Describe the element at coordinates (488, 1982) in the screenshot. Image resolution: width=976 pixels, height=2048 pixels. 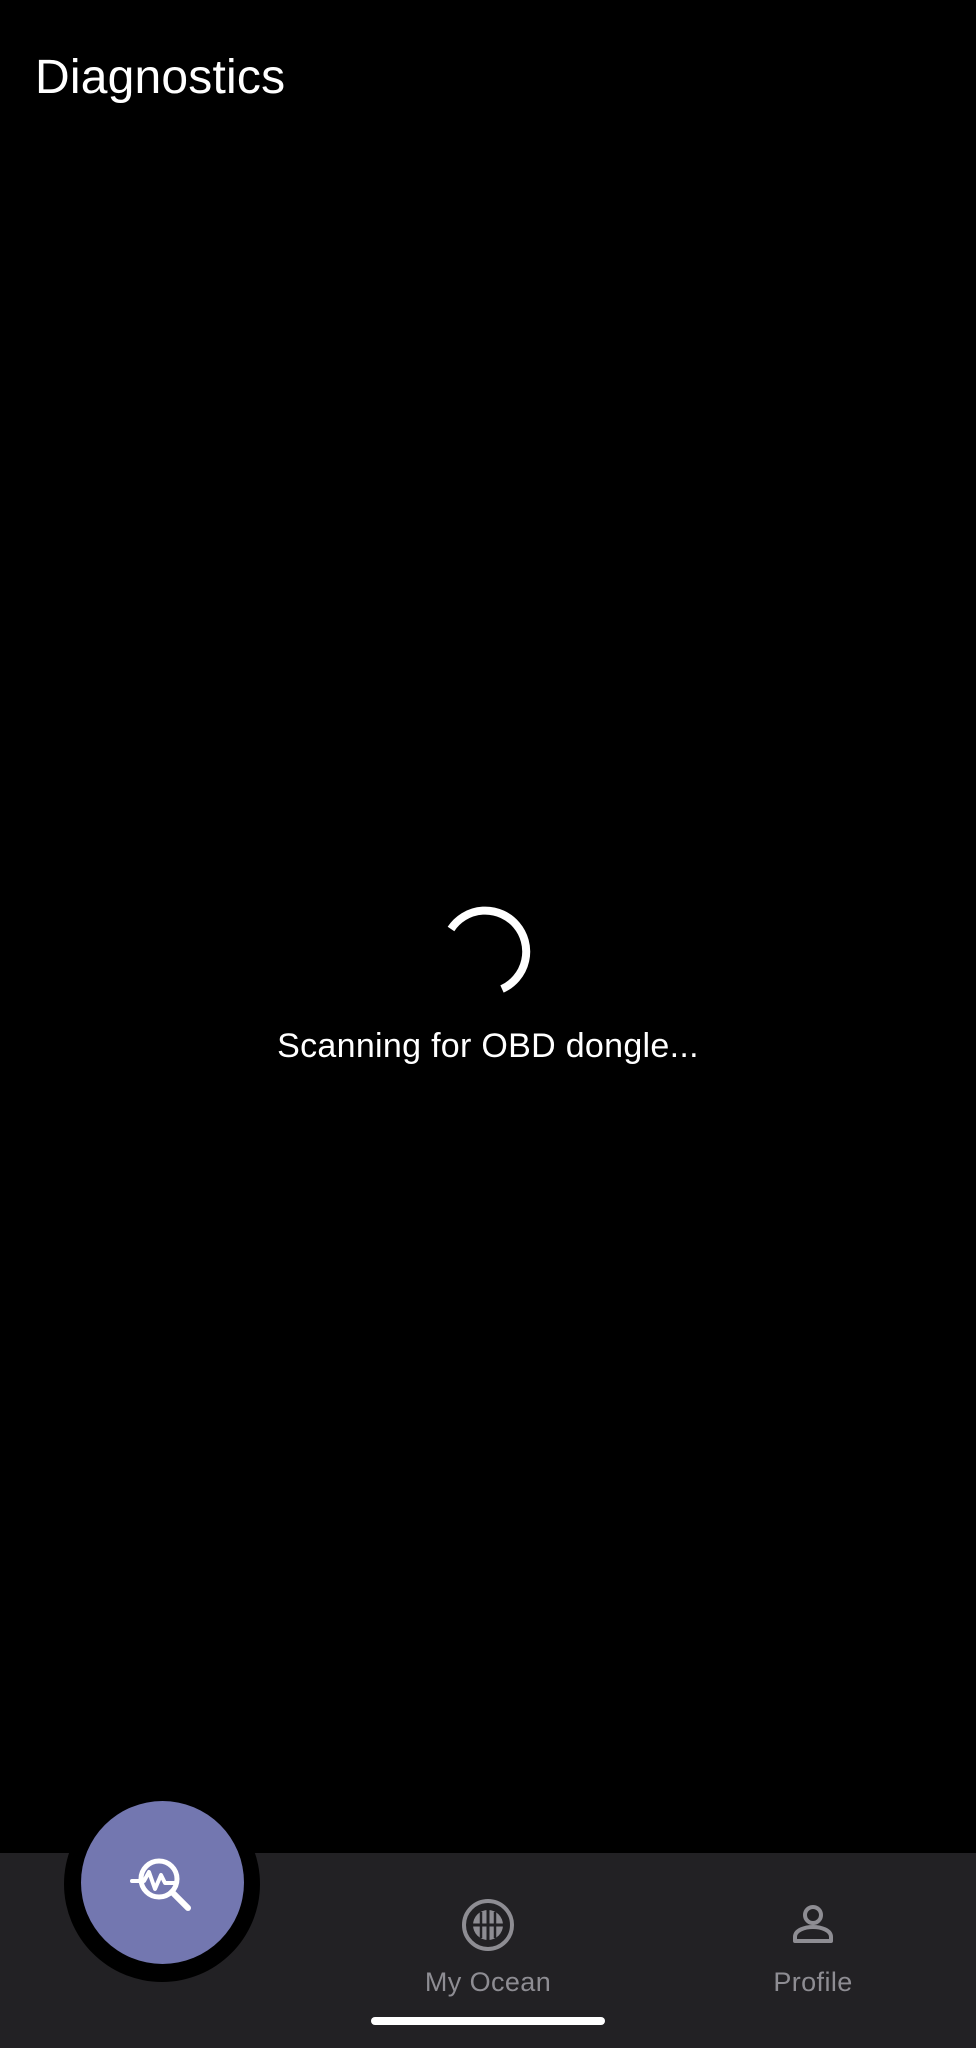
I see `nav-label-my-ocean: My Ocean` at that location.